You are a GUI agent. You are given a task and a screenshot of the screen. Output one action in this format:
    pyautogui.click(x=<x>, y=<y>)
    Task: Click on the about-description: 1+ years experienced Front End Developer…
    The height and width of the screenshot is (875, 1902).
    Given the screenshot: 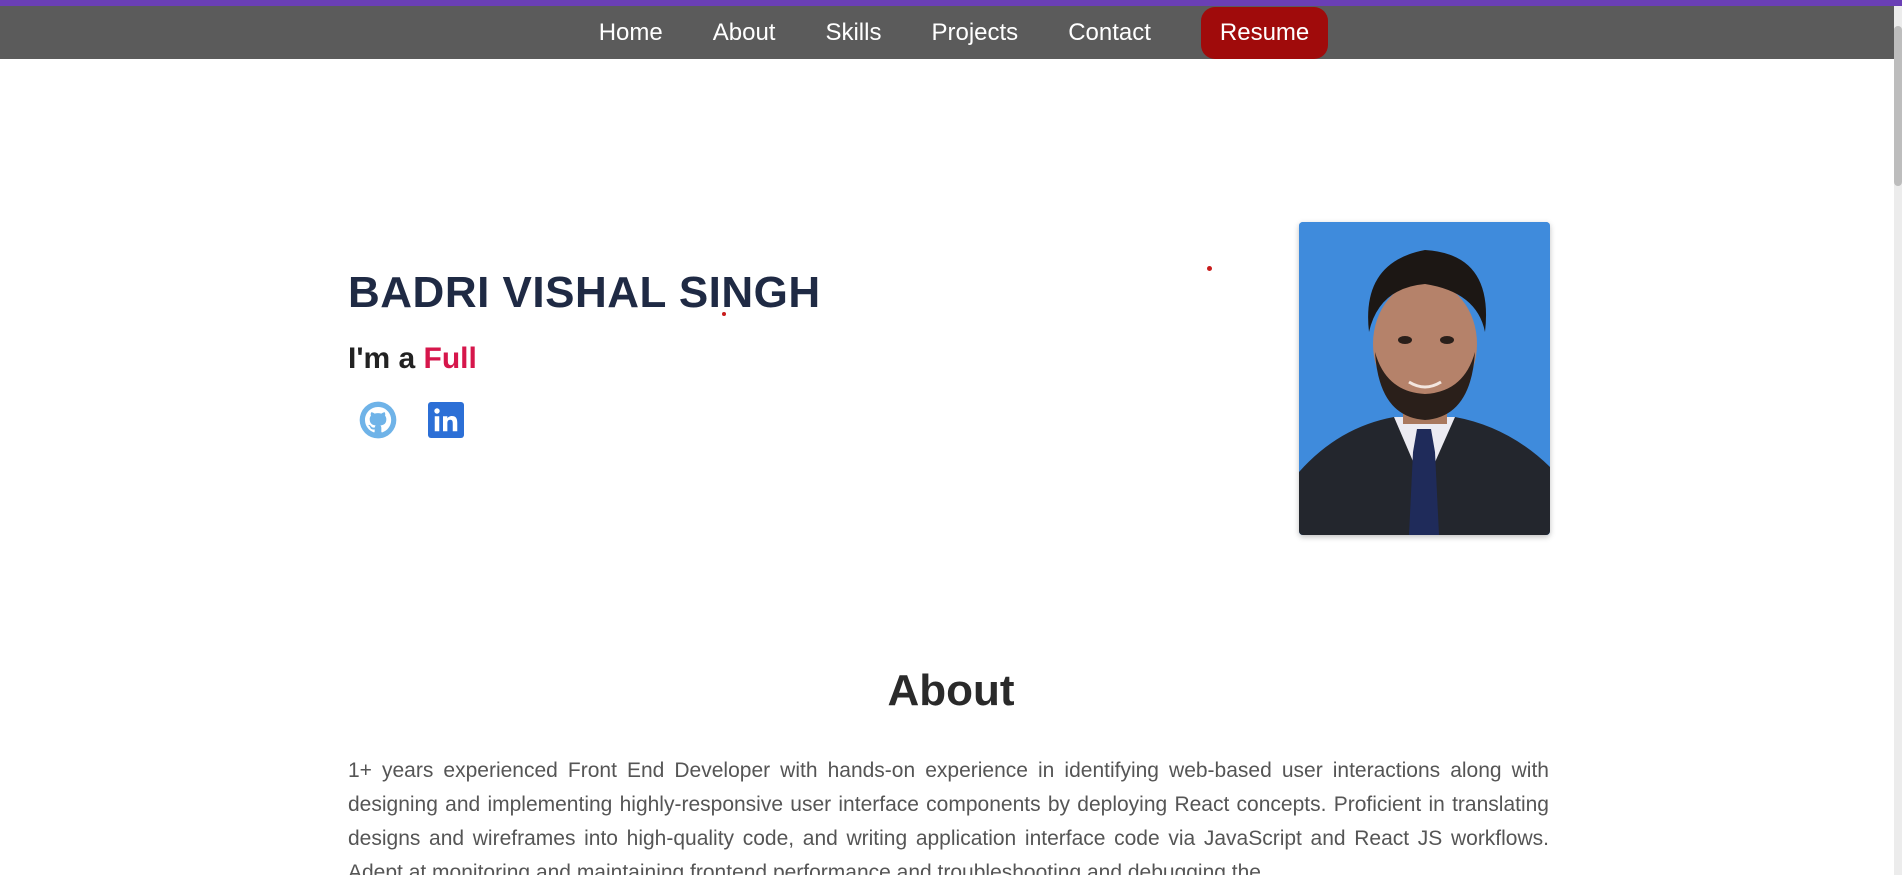 What is the action you would take?
    pyautogui.click(x=948, y=817)
    